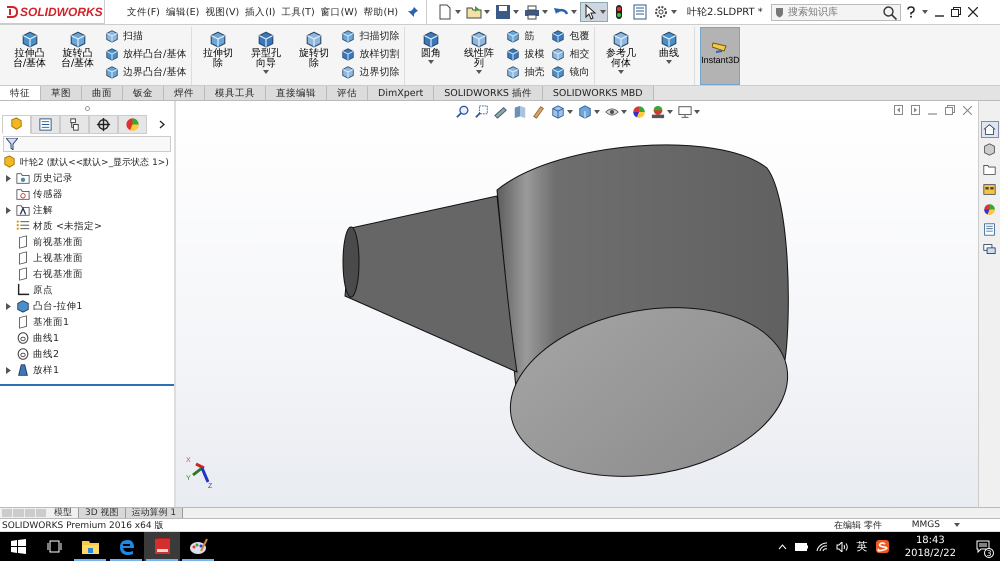  I want to click on ribbon-button: 曲线, so click(669, 56).